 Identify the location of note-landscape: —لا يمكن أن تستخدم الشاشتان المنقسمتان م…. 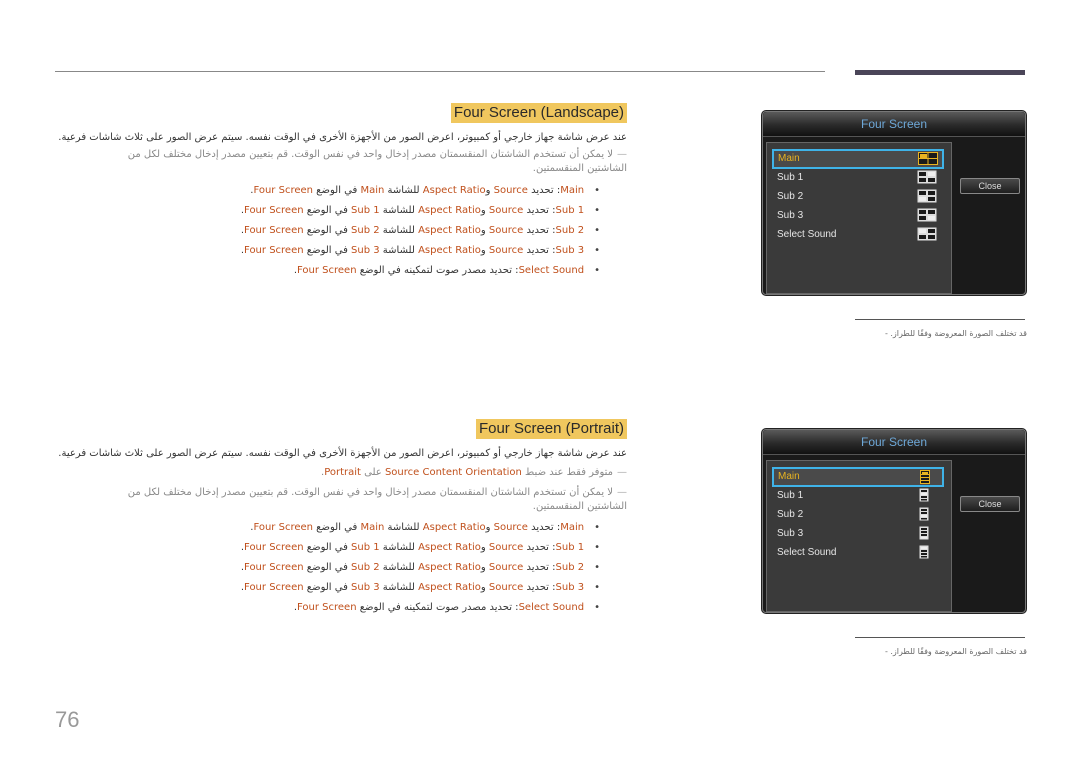
(357, 162).